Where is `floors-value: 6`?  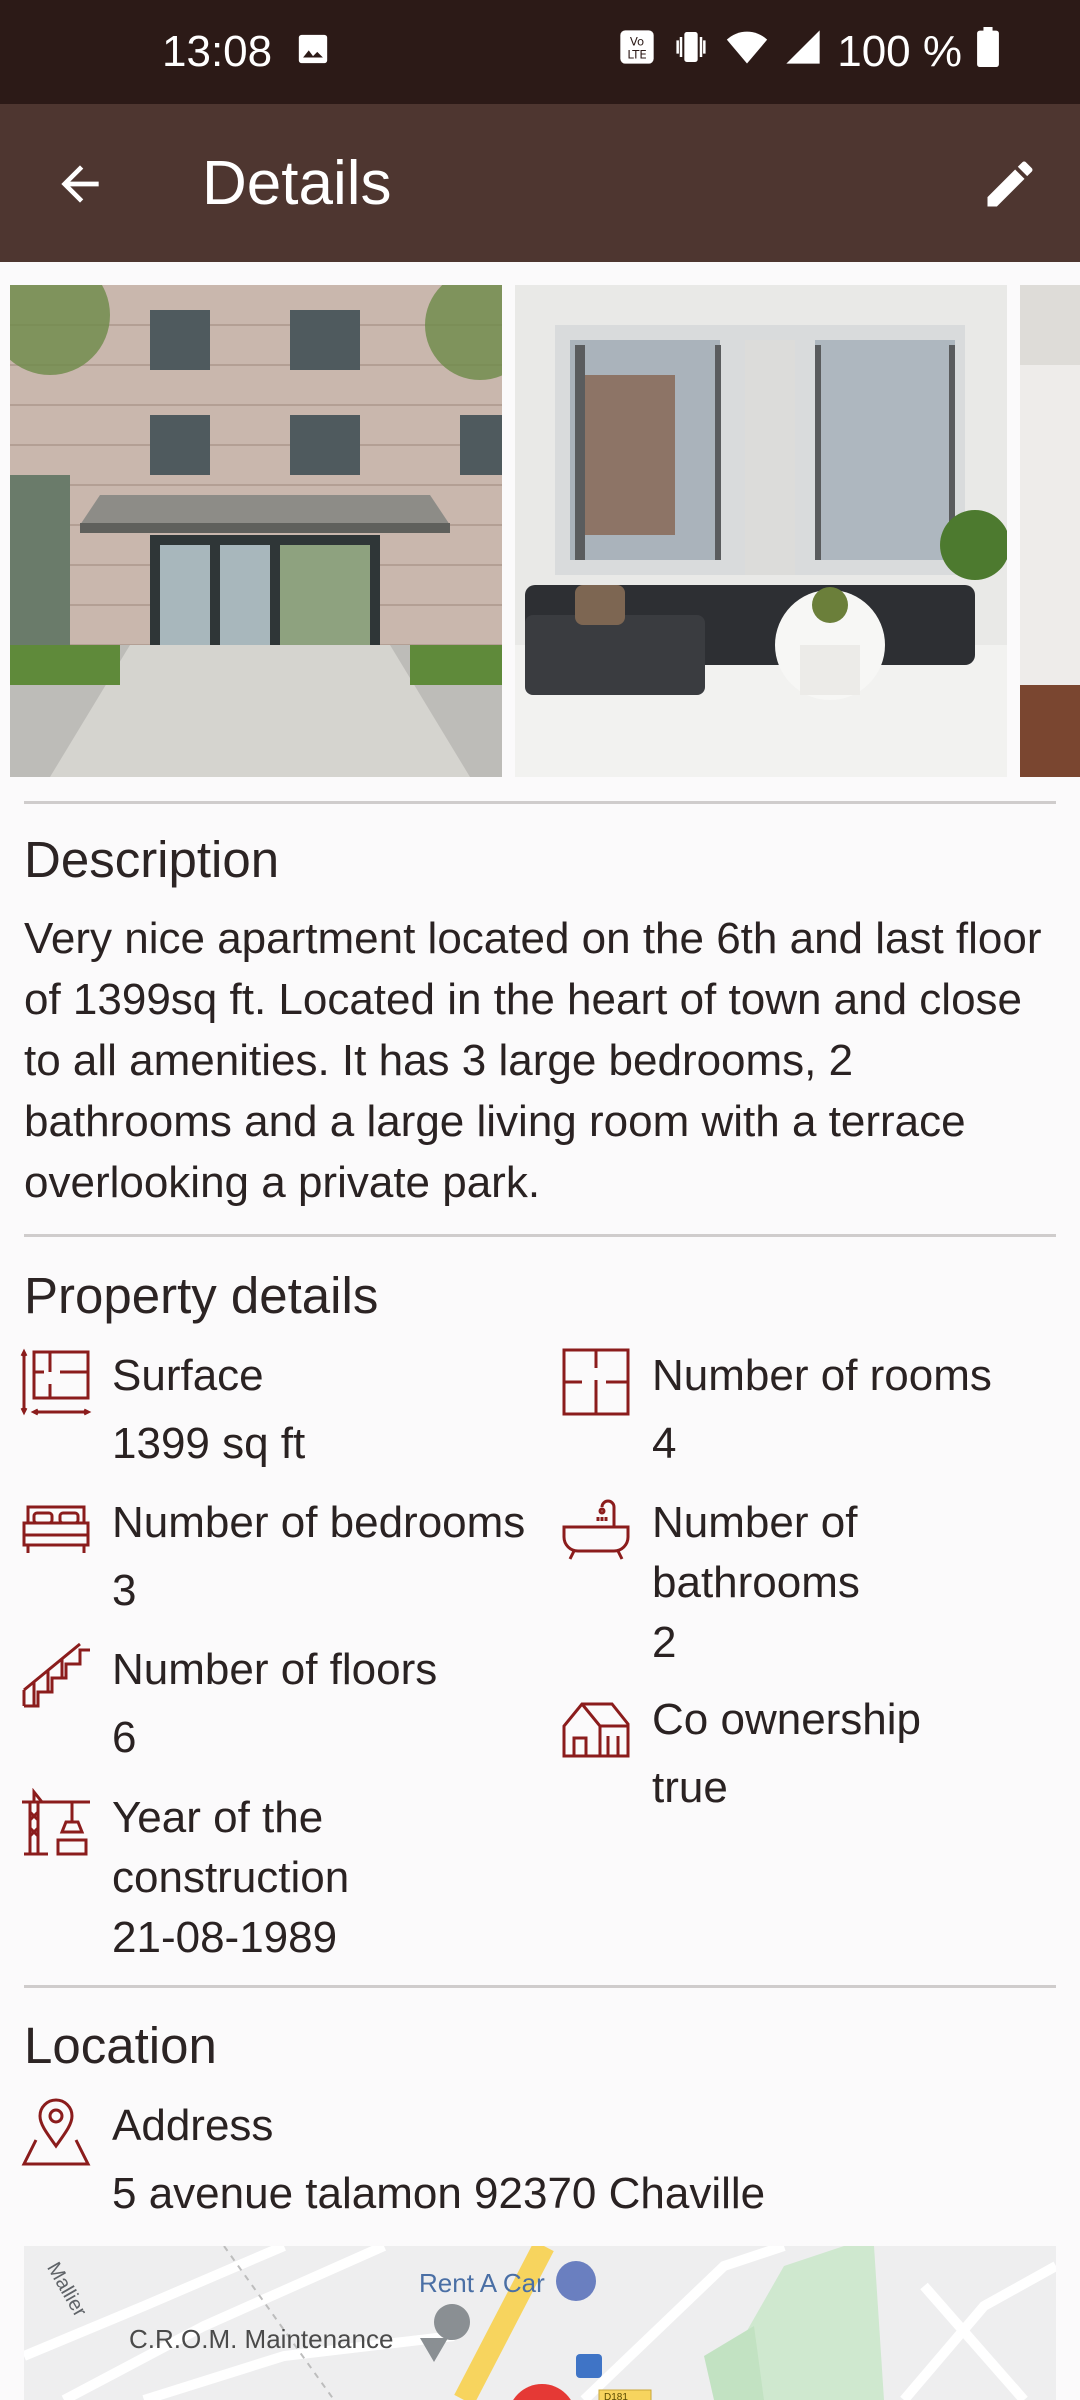
floors-value: 6 is located at coordinates (124, 1737).